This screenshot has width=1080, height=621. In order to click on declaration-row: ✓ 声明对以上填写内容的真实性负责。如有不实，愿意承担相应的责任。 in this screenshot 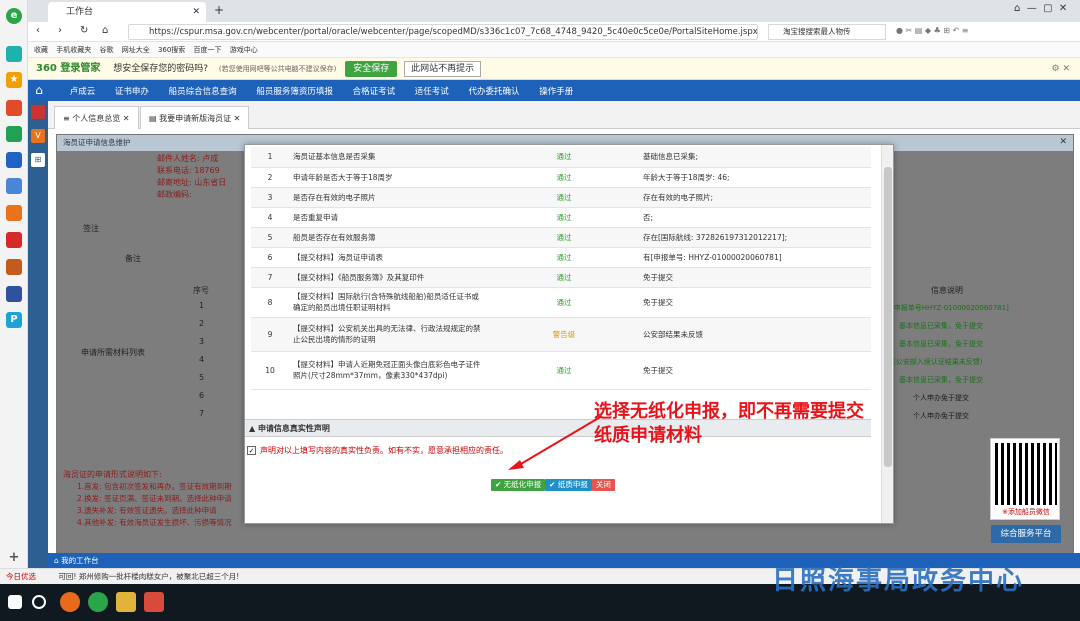, I will do `click(377, 450)`.